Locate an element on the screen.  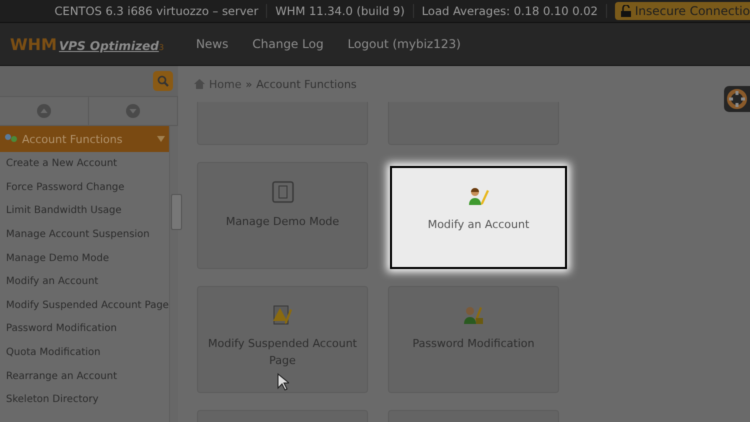
switch-icon is located at coordinates (283, 192).